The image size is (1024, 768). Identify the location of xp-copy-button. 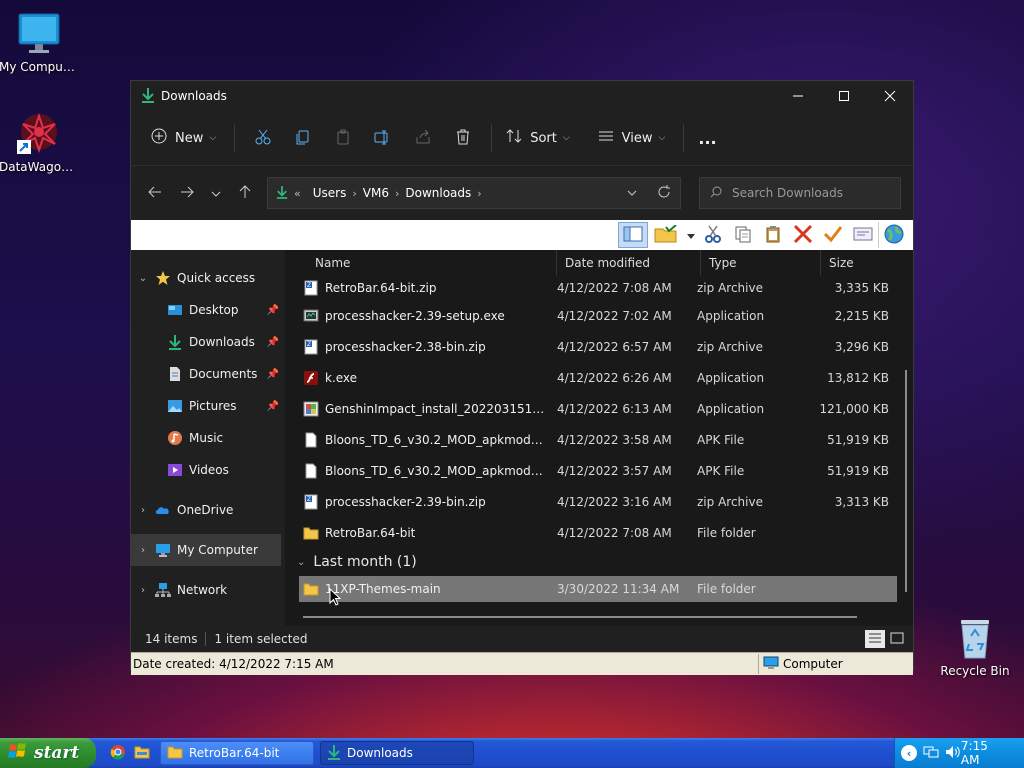
(743, 235).